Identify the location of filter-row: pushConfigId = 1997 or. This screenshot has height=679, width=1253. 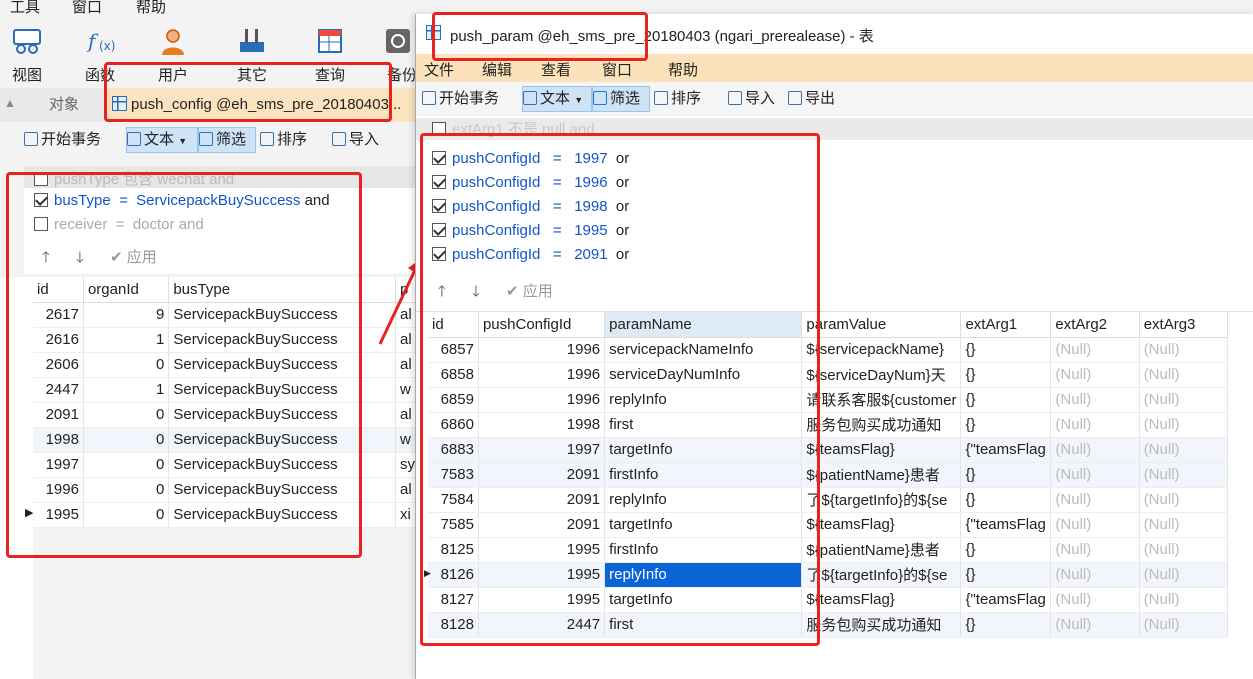
(530, 162).